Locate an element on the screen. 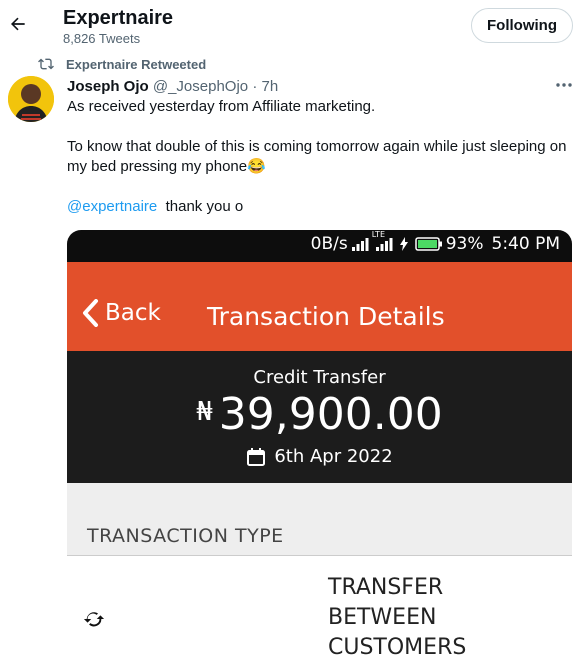 The width and height of the screenshot is (584, 668). author-handle: @_JosephOjo is located at coordinates (200, 86).